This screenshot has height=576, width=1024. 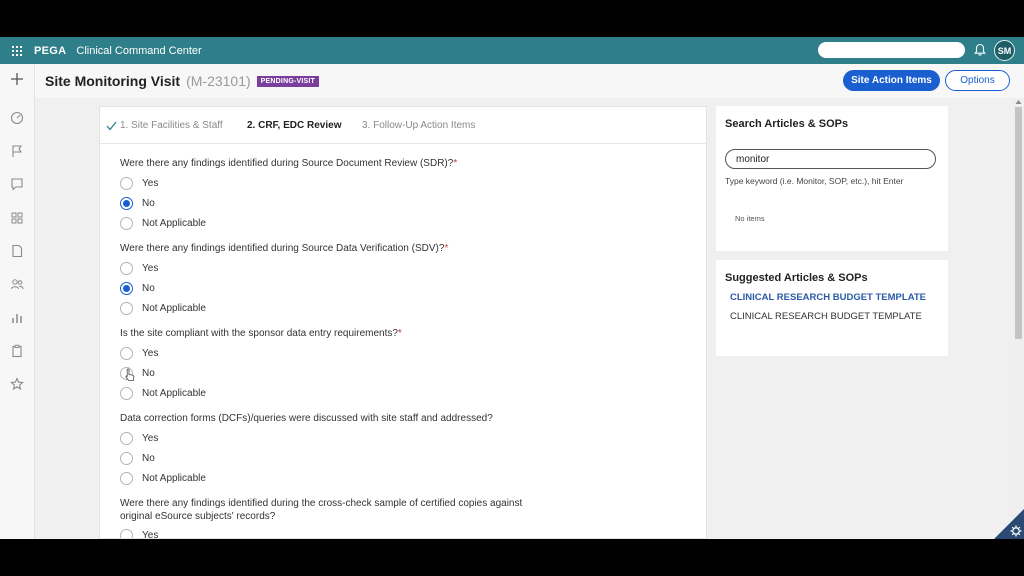 What do you see at coordinates (750, 218) in the screenshot?
I see `empty-results: No items` at bounding box center [750, 218].